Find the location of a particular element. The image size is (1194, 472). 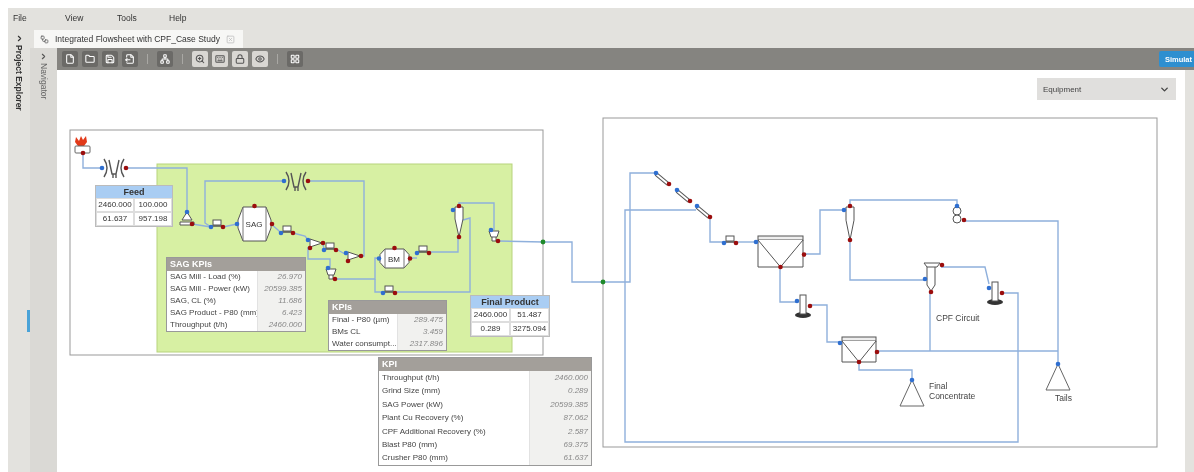

menu-item: Help is located at coordinates (190, 18).